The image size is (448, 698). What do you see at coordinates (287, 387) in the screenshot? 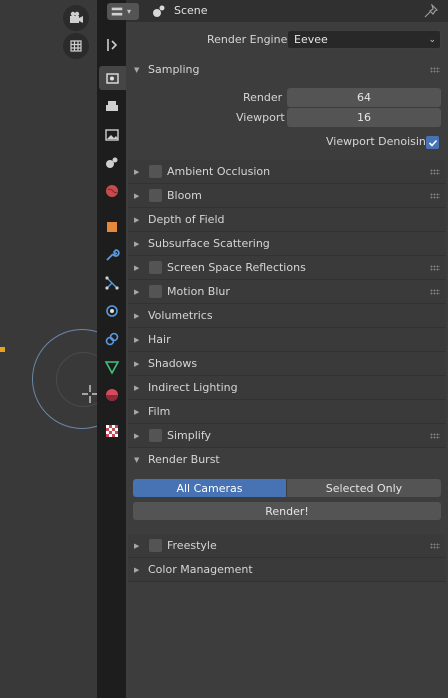
I see `section-indirect-lighting: ▶ Indirect Lighting` at bounding box center [287, 387].